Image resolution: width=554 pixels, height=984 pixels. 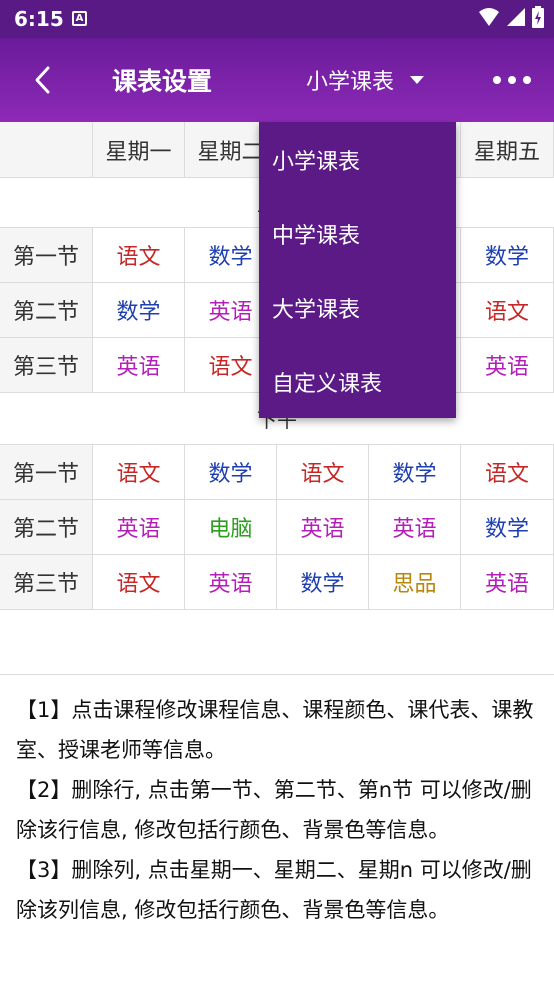 What do you see at coordinates (277, 80) in the screenshot?
I see `app-bar: 课表设置 小学课表` at bounding box center [277, 80].